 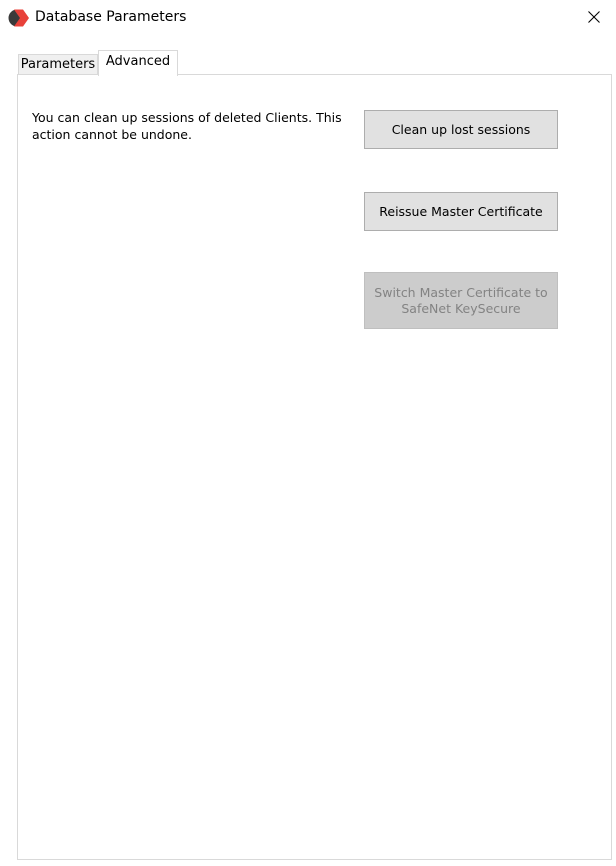 I want to click on reissue-master-certificate-button: Reissue Master Certificate, so click(x=461, y=211).